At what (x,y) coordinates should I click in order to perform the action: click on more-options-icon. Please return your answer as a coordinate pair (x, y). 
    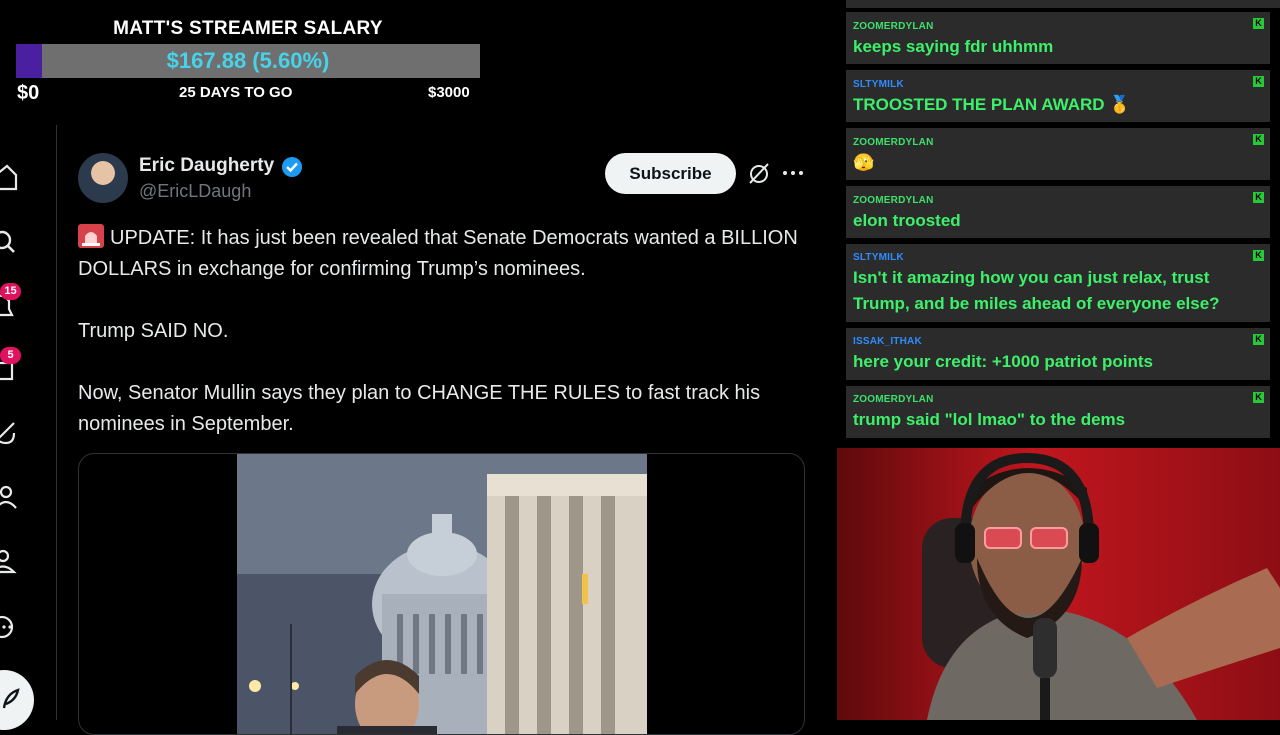
    Looking at the image, I should click on (12, 625).